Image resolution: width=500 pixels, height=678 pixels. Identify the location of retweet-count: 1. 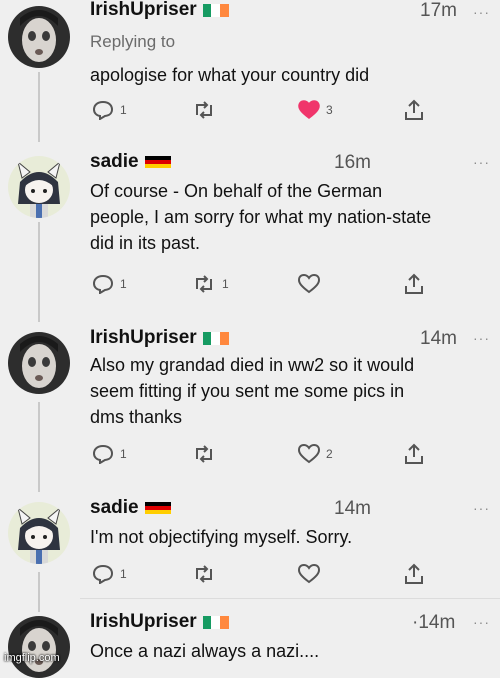
(225, 284).